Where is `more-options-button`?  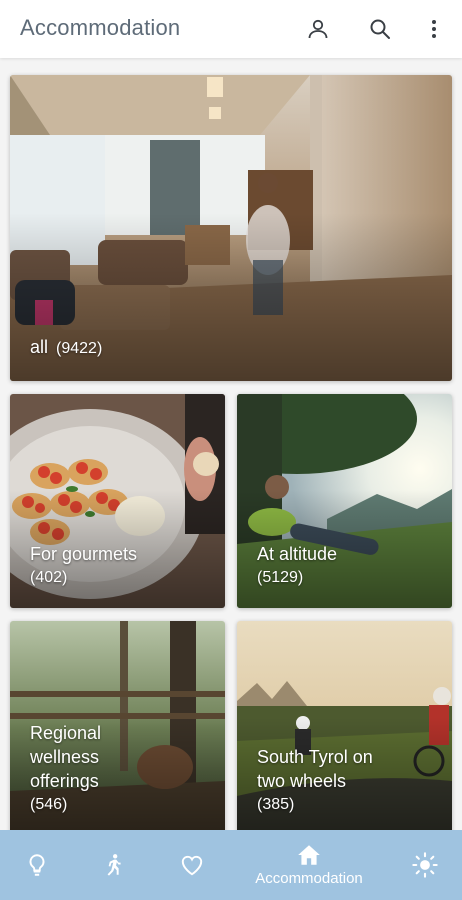
more-options-button is located at coordinates (434, 29).